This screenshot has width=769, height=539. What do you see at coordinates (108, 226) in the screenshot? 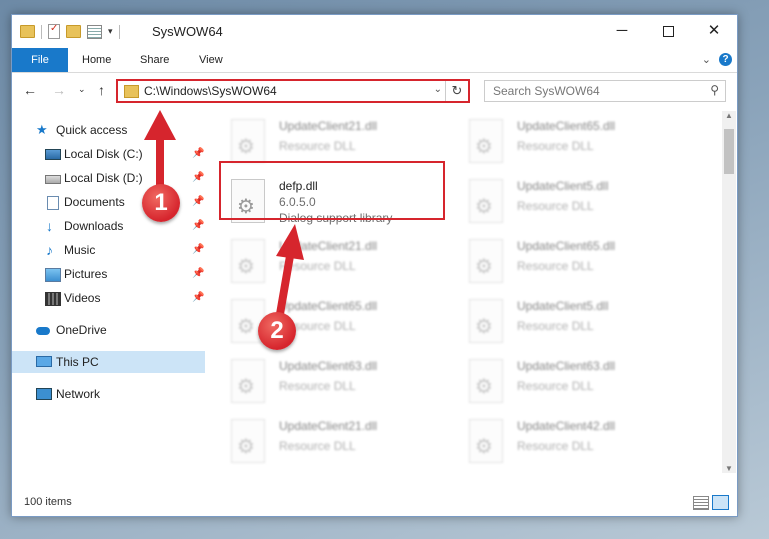
I see `sidebar-item-downloads: ↓ Downloads 📌` at bounding box center [108, 226].